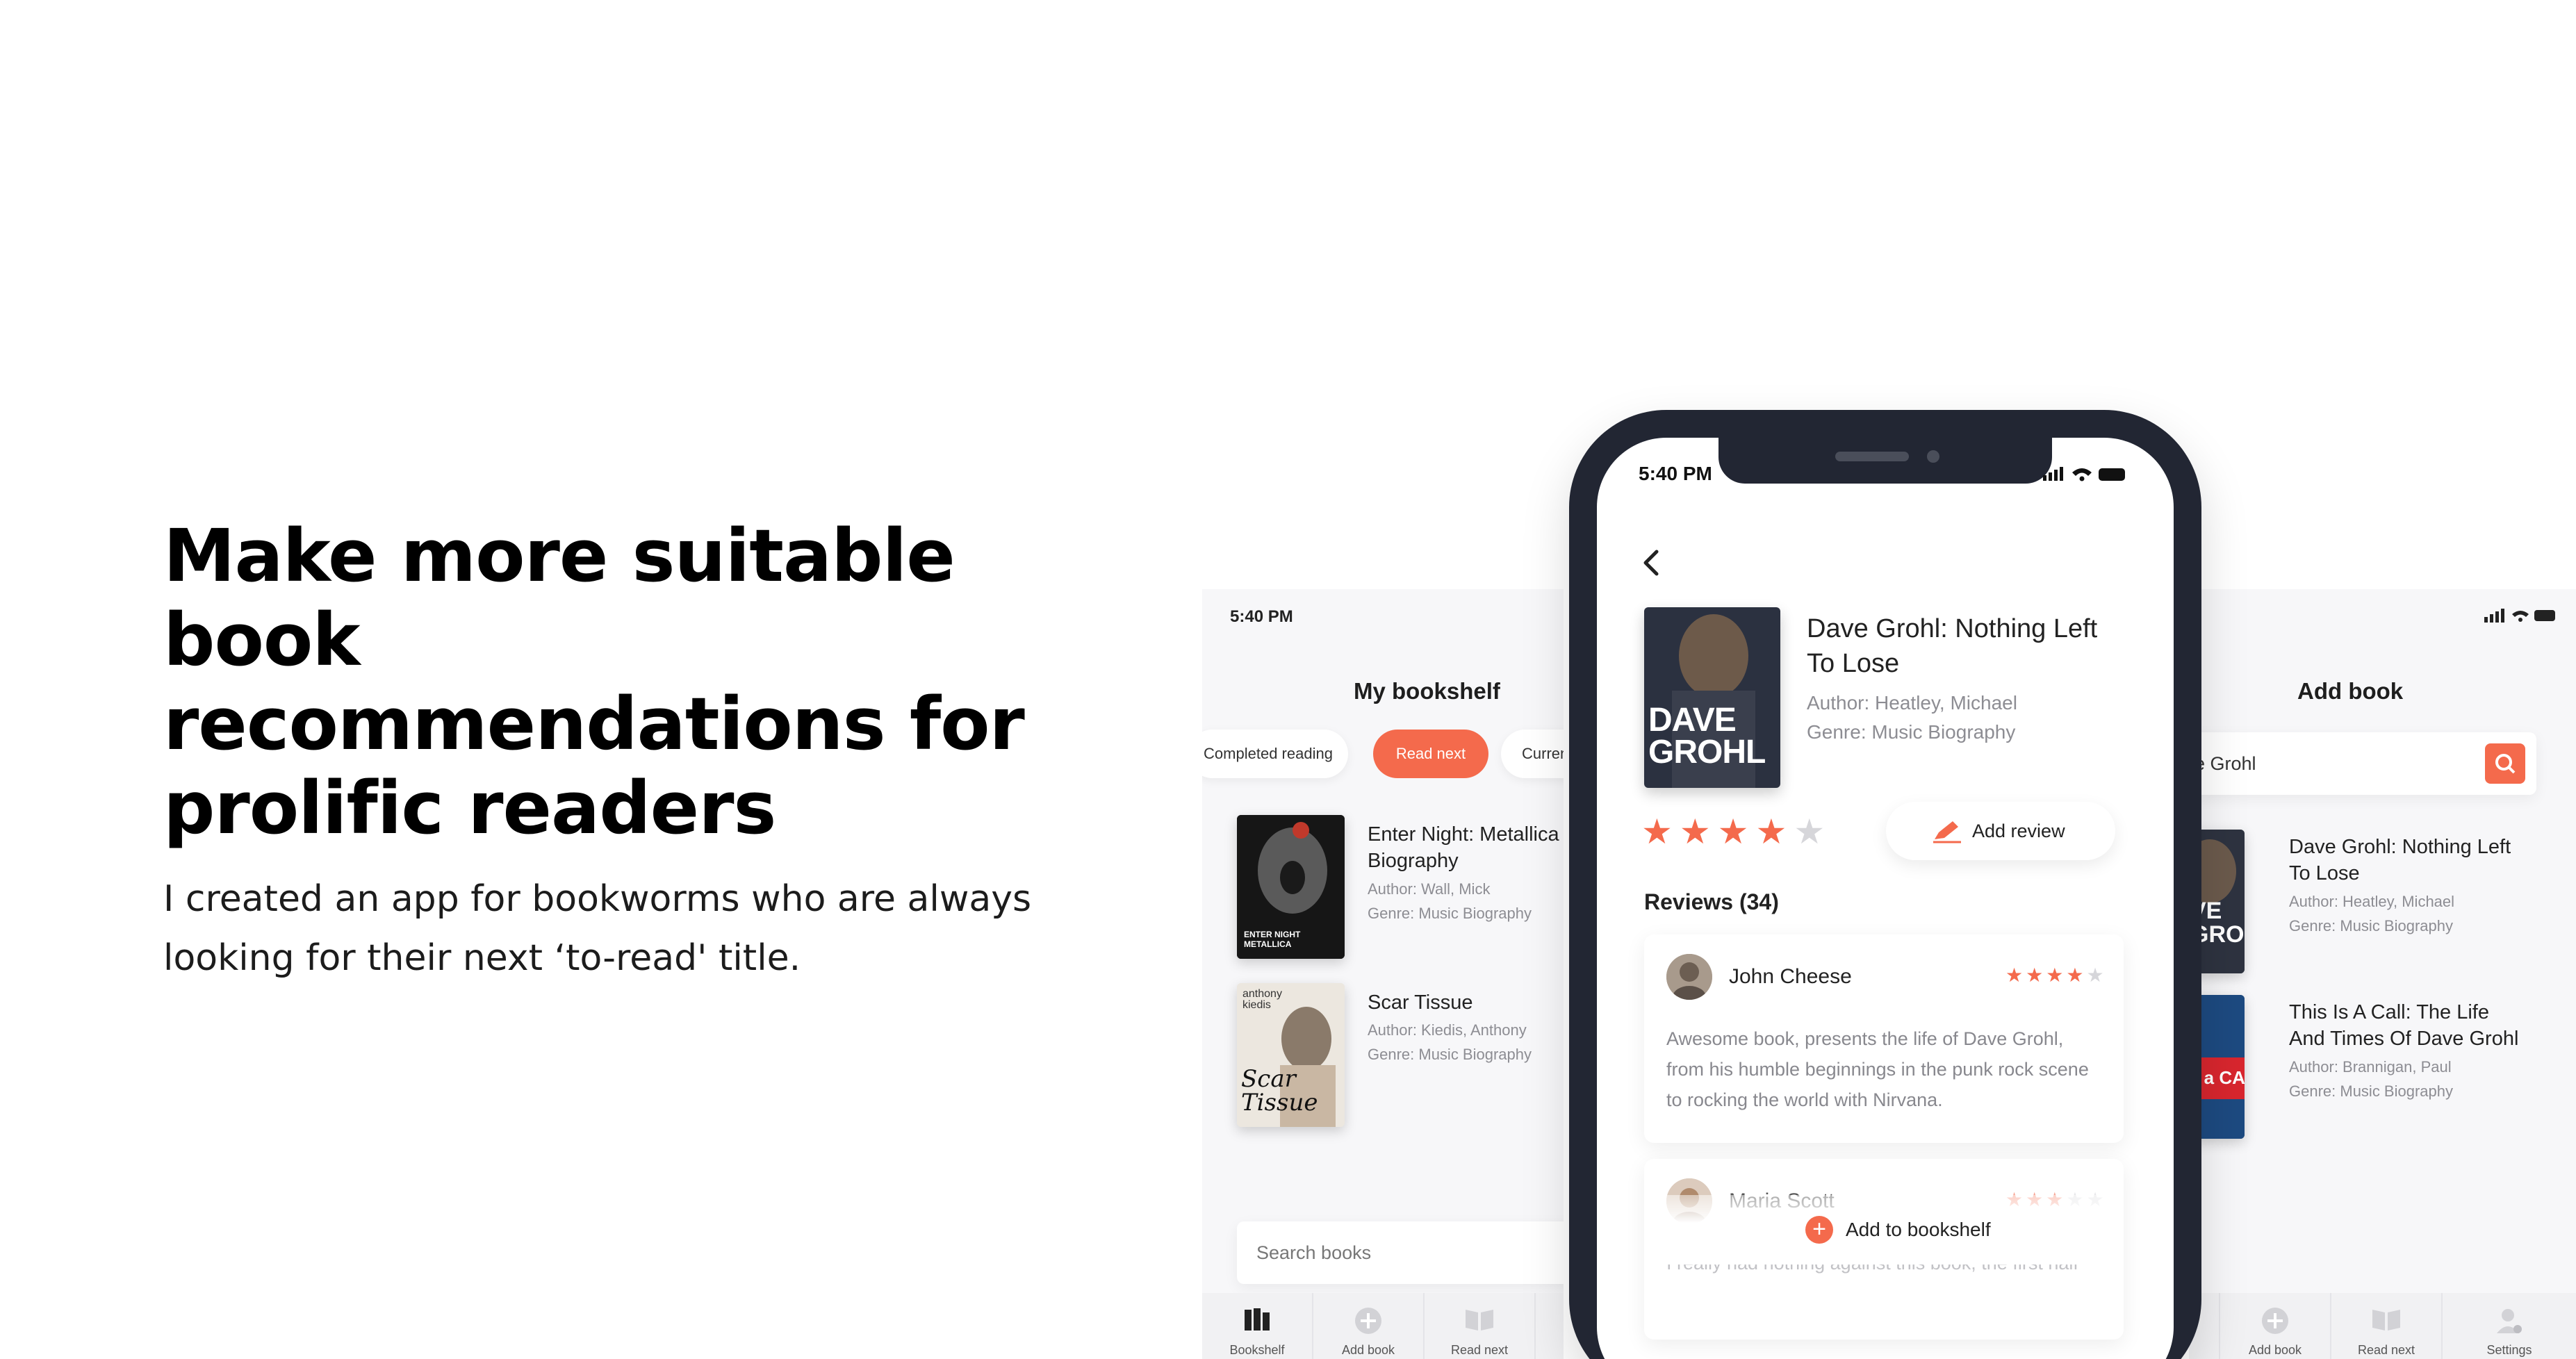 This screenshot has width=2576, height=1359. I want to click on hero-title-line: recommendations for, so click(594, 724).